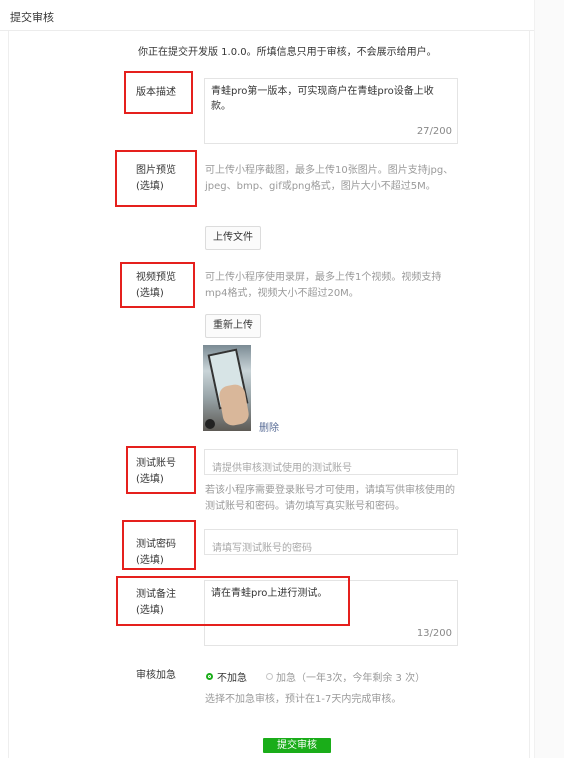 The width and height of the screenshot is (564, 758). I want to click on highlight-test-account, so click(161, 470).